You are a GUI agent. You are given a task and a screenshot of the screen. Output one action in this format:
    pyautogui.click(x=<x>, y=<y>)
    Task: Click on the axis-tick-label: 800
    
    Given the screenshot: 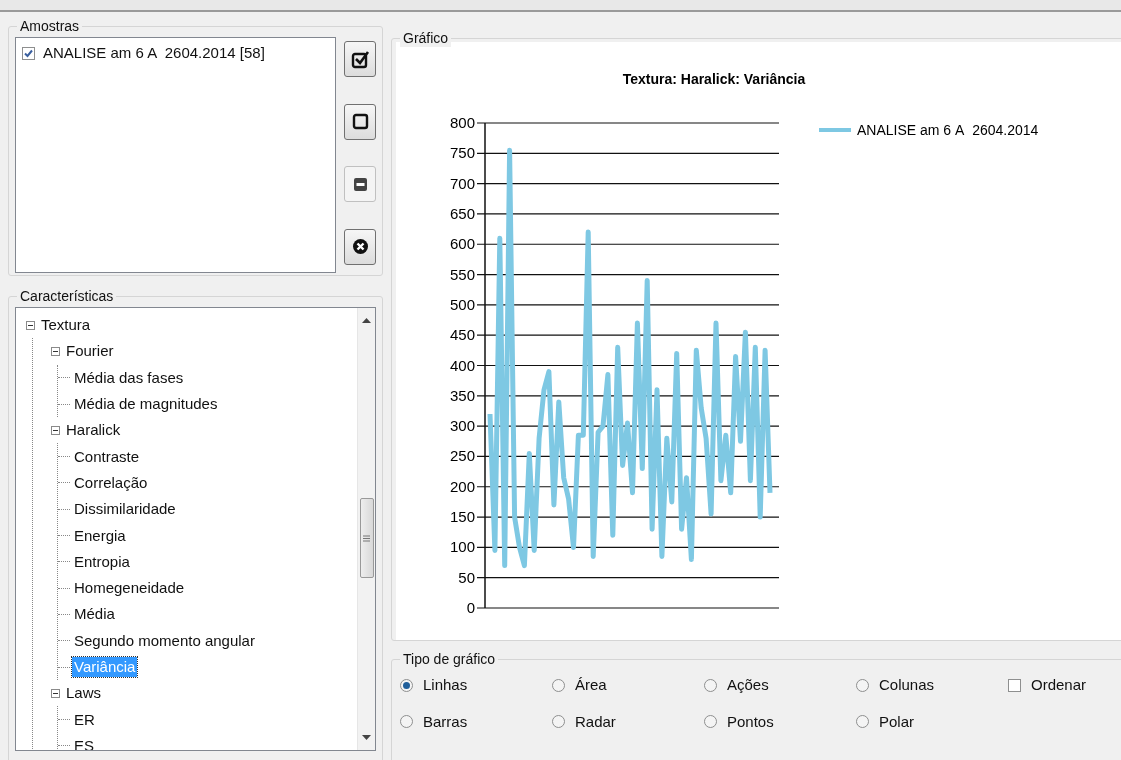 What is the action you would take?
    pyautogui.click(x=462, y=122)
    